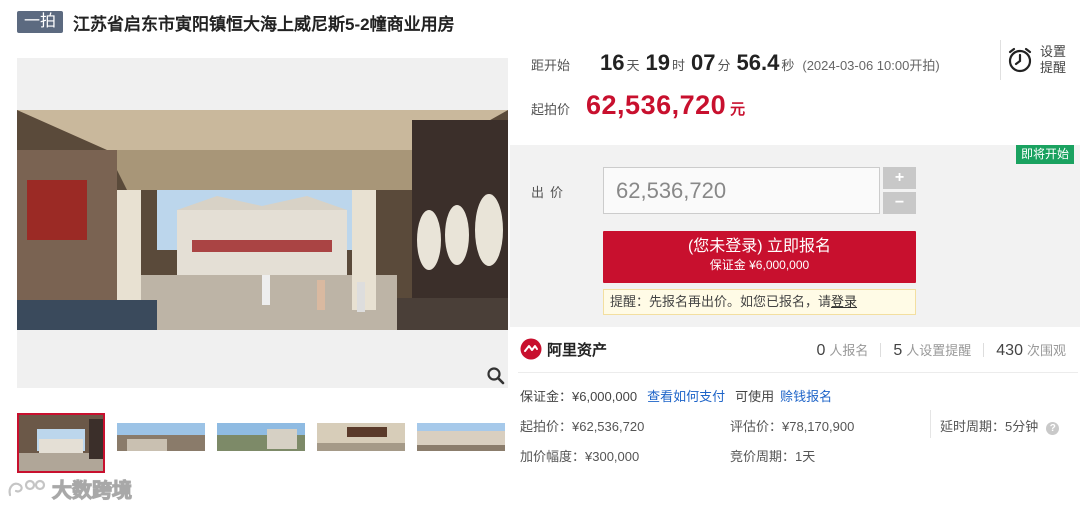 This screenshot has width=1080, height=507. Describe the element at coordinates (1046, 350) in the screenshot. I see `view-label: 次围观` at that location.